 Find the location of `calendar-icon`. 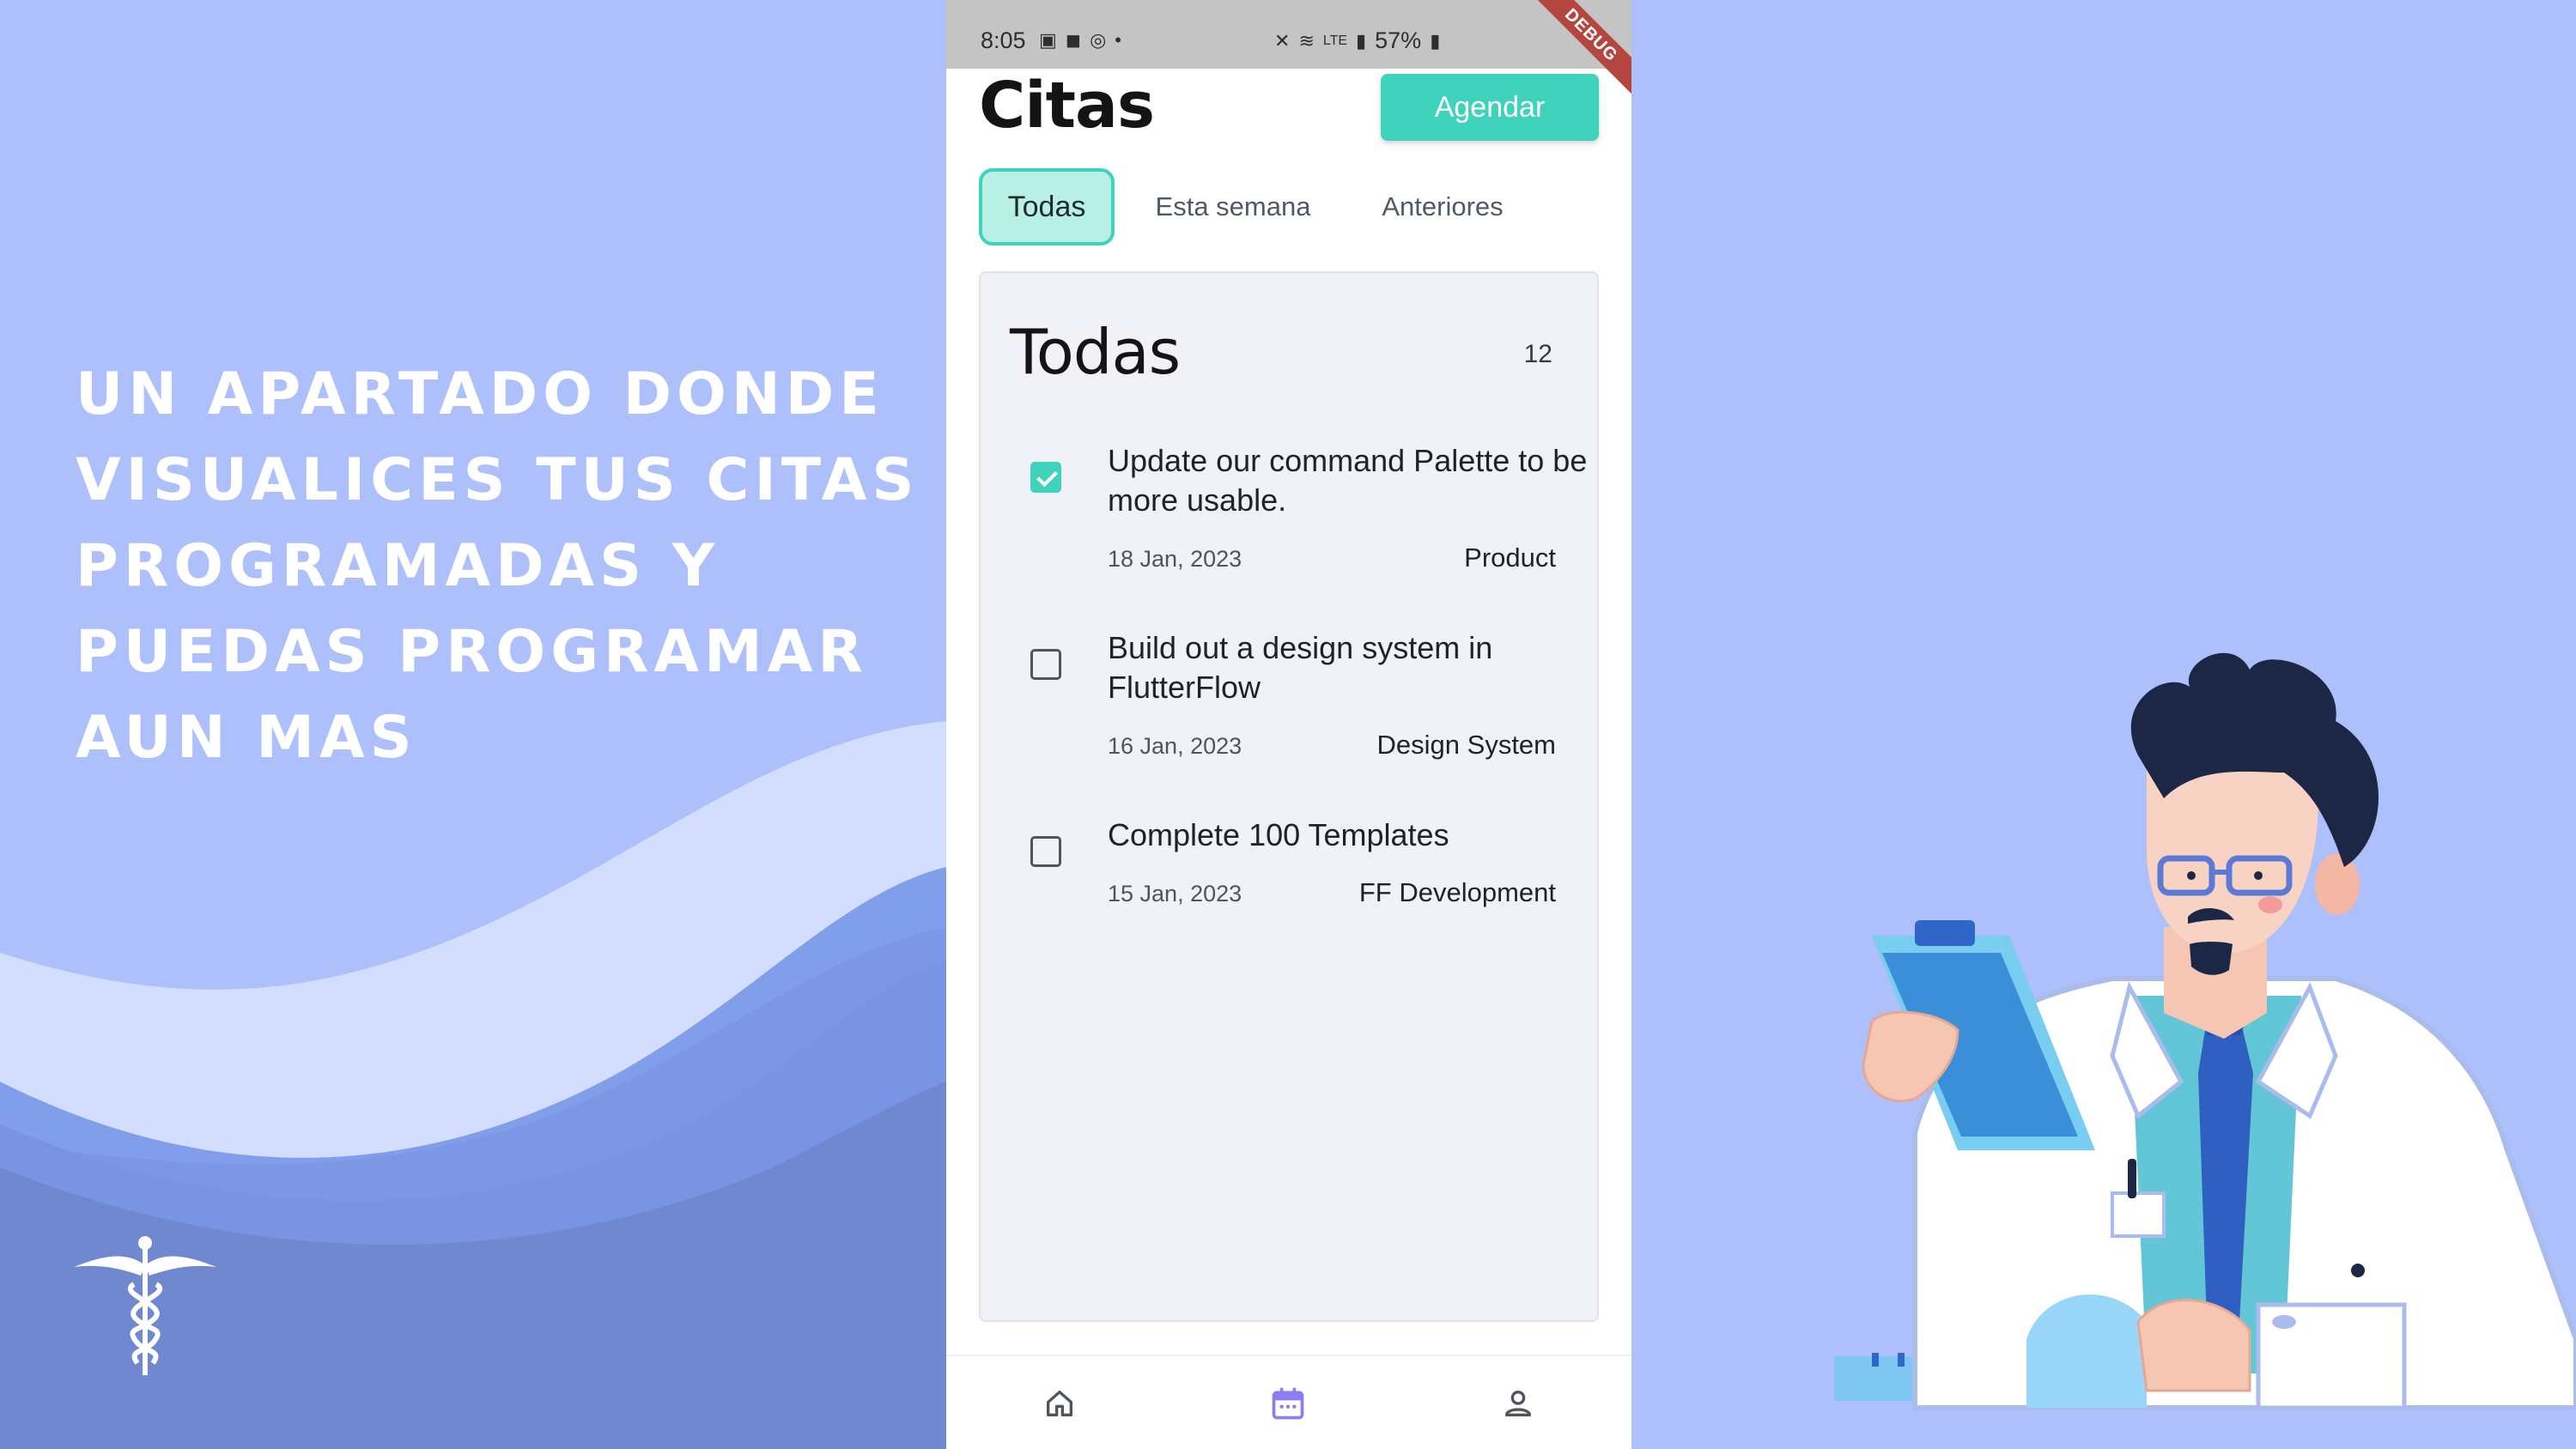

calendar-icon is located at coordinates (1288, 1403).